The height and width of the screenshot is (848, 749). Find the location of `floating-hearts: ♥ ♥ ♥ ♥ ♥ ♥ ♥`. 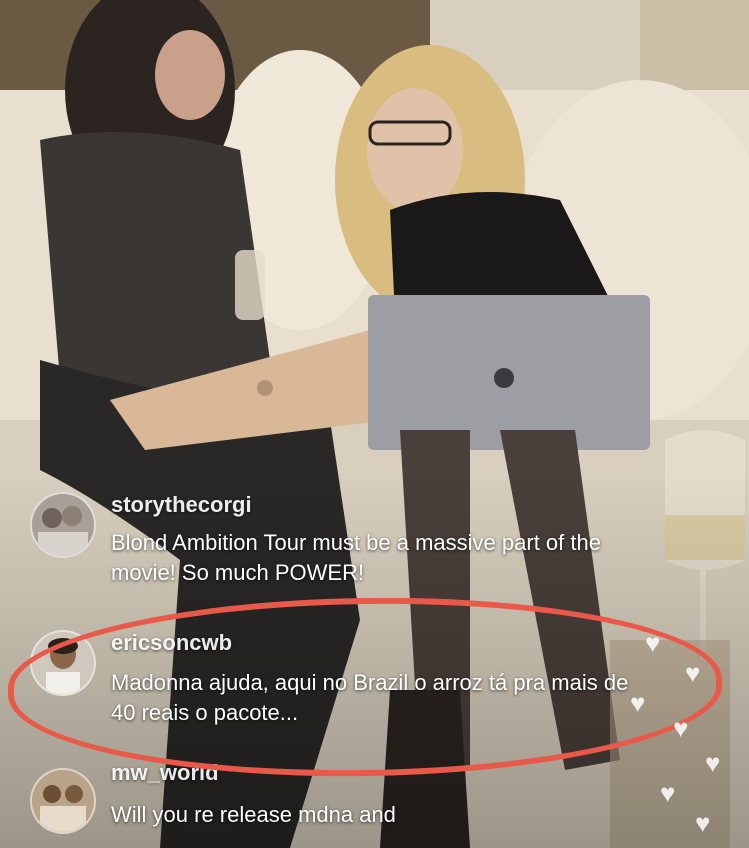

floating-hearts: ♥ ♥ ♥ ♥ ♥ ♥ ♥ is located at coordinates (687, 734).